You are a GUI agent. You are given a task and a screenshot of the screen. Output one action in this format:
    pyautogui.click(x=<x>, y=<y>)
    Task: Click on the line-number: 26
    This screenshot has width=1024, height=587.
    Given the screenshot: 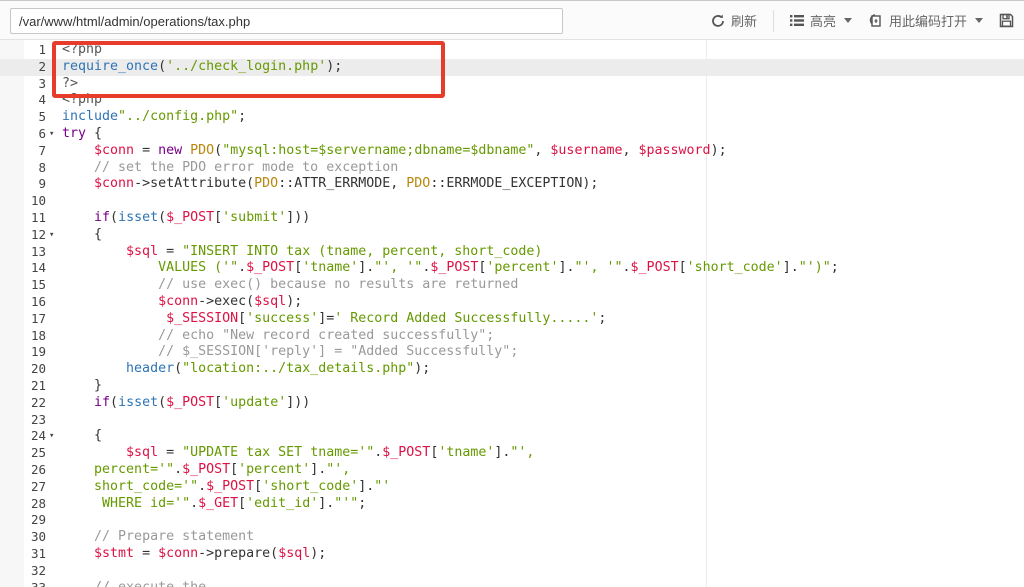 What is the action you would take?
    pyautogui.click(x=38, y=469)
    